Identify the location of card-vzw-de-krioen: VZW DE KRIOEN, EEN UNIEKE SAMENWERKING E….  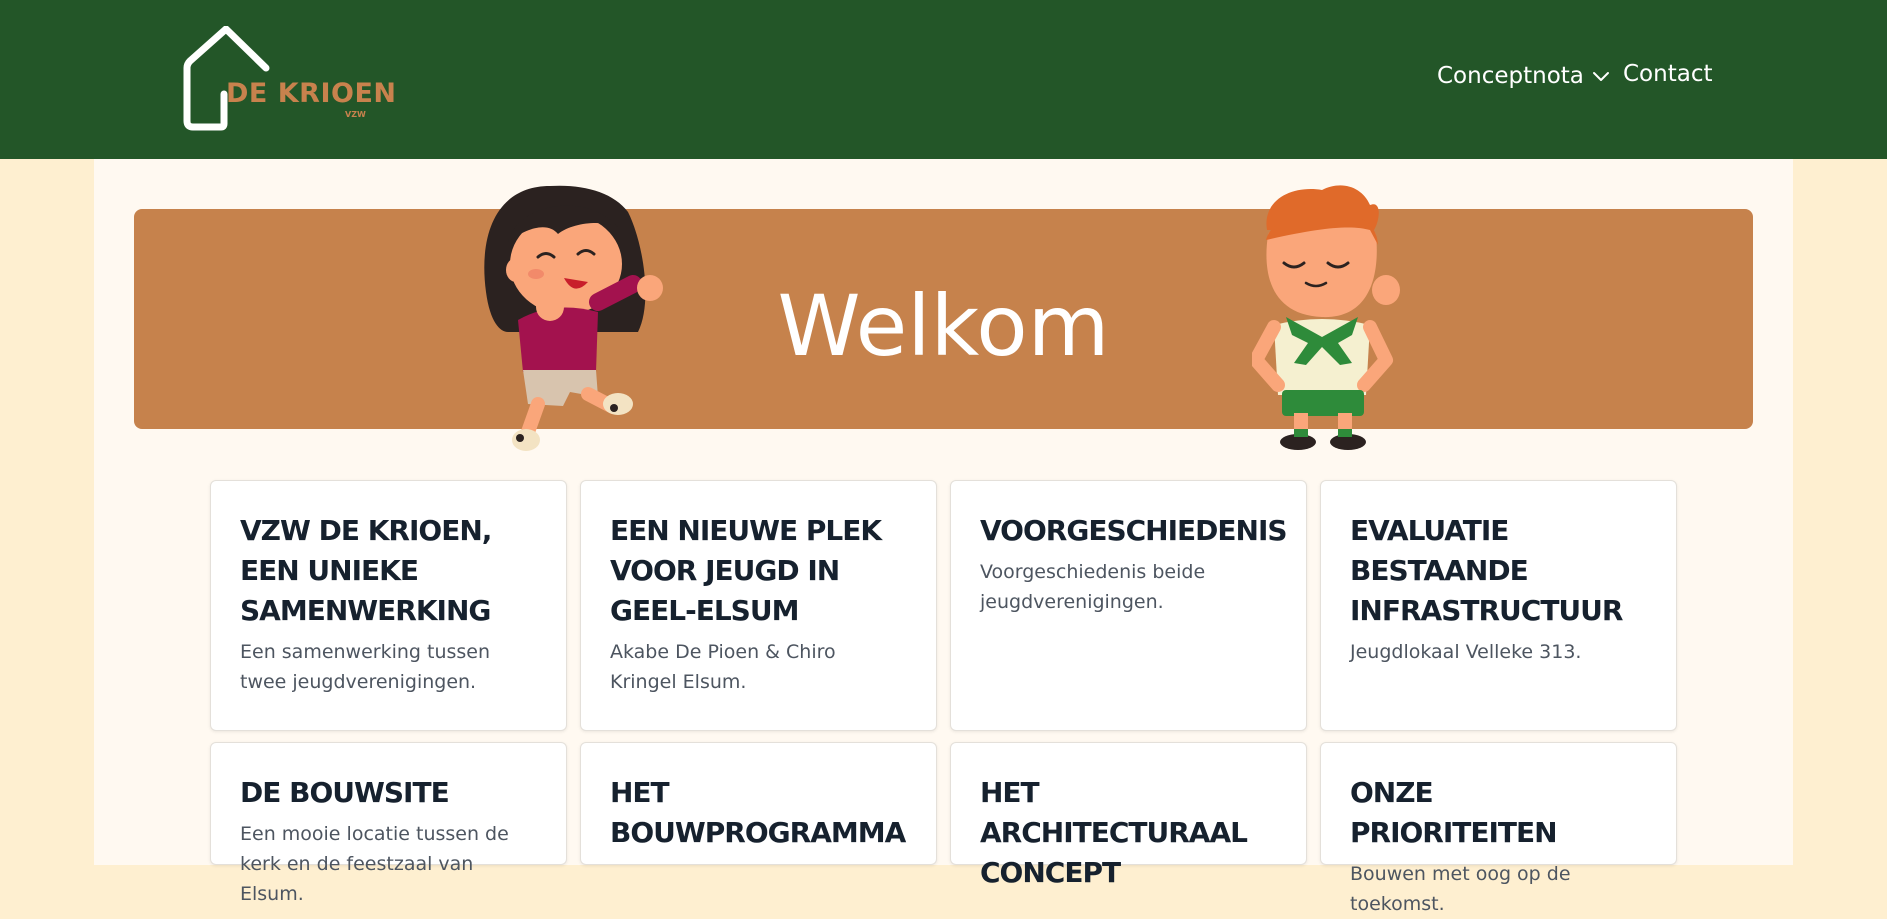
(388, 605).